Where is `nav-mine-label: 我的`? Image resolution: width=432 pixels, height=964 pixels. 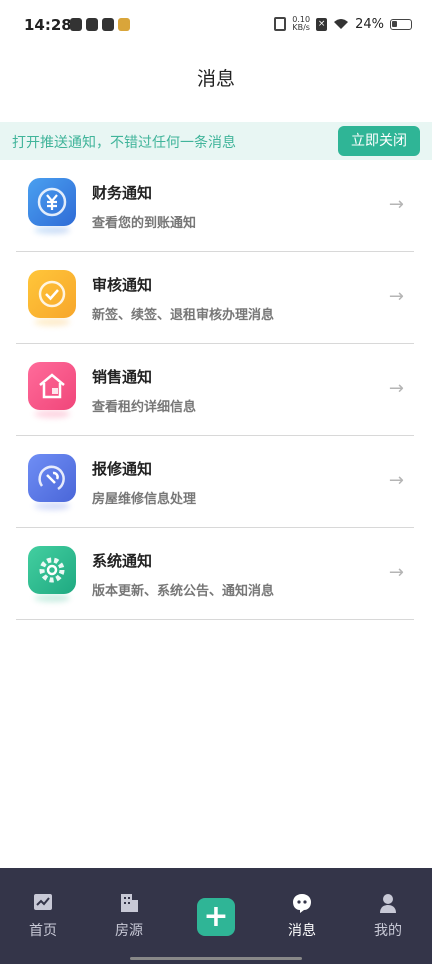 nav-mine-label: 我的 is located at coordinates (388, 931).